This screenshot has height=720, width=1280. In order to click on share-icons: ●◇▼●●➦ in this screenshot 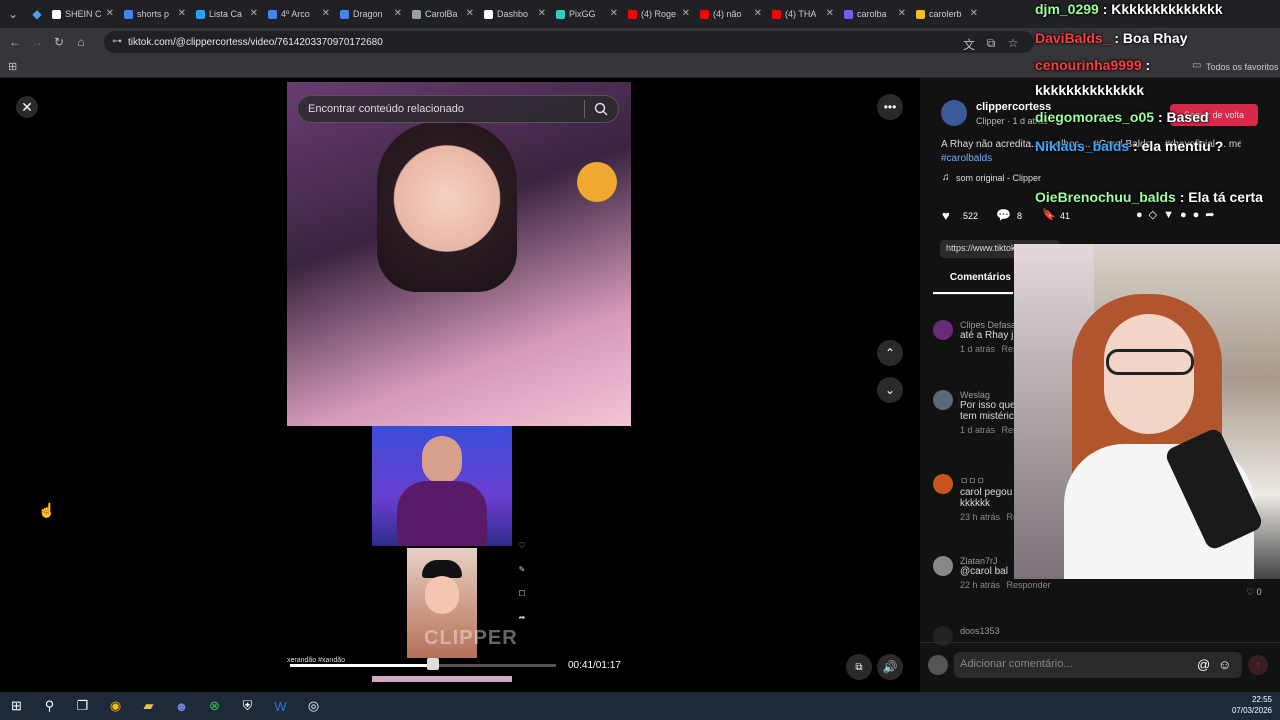, I will do `click(1178, 214)`.